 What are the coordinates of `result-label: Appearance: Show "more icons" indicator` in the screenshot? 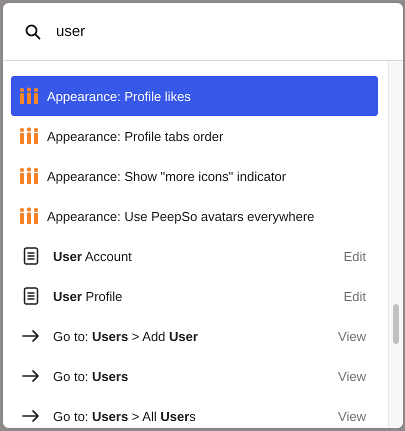 It's located at (167, 176).